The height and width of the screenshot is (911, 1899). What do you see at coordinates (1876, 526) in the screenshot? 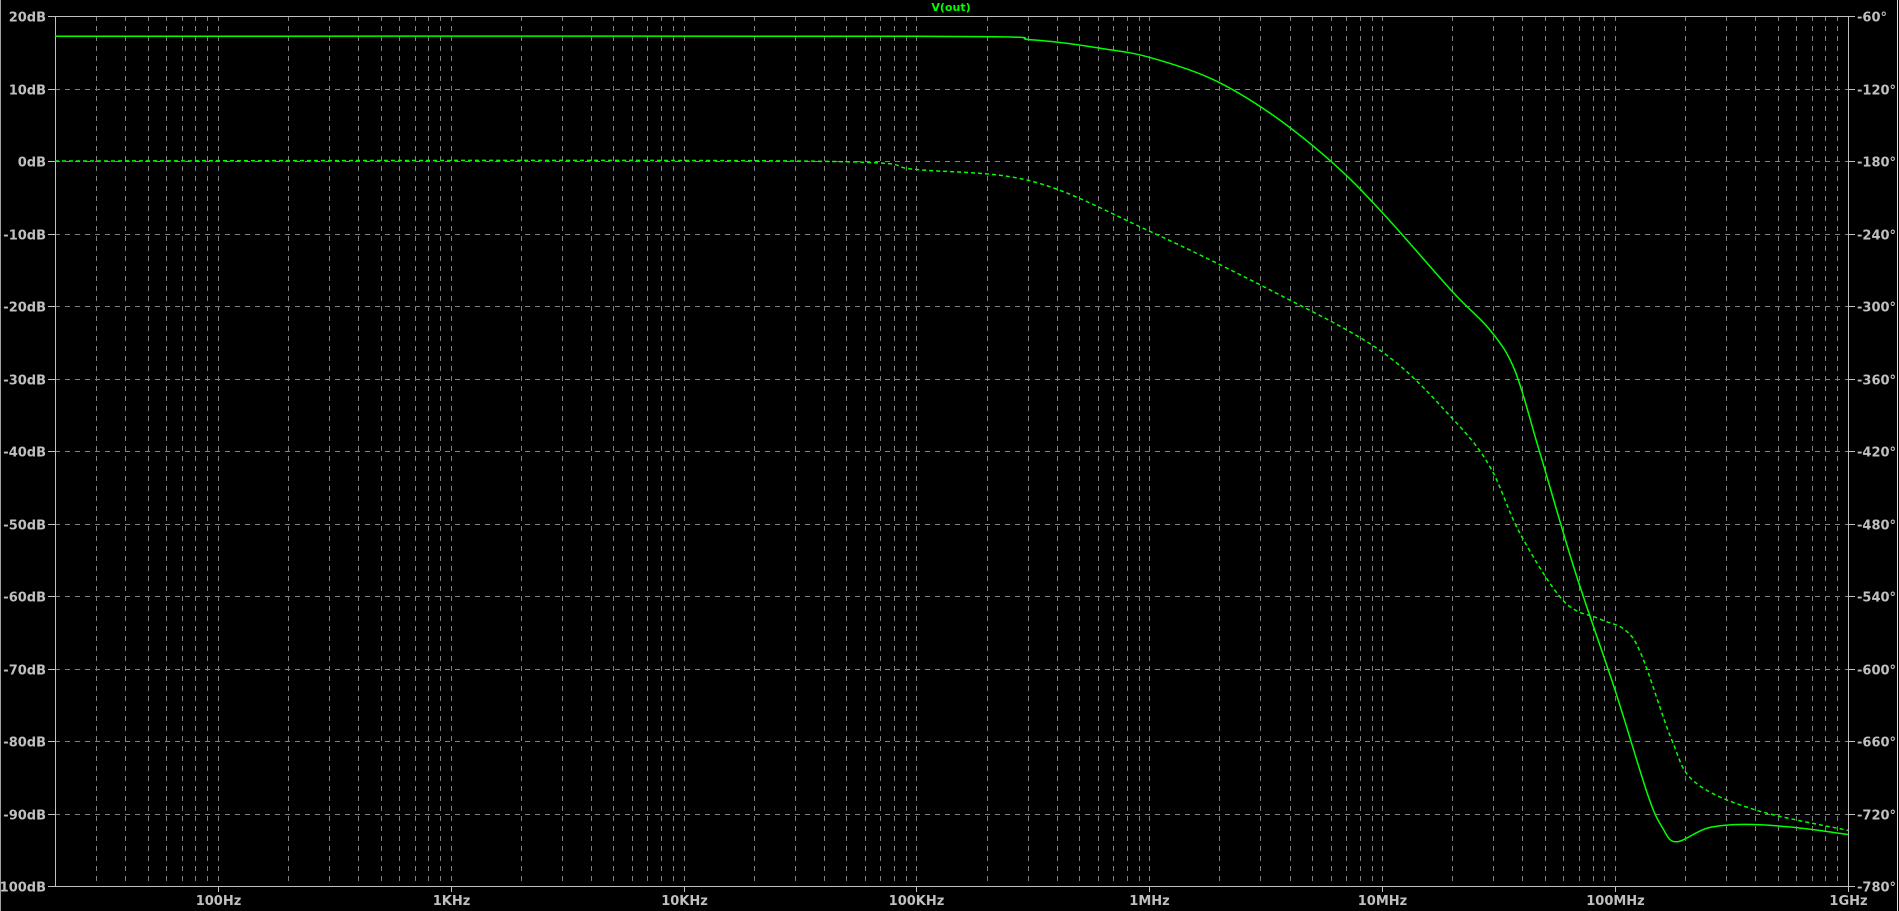
I see `y-right-tick-label: -480°` at bounding box center [1876, 526].